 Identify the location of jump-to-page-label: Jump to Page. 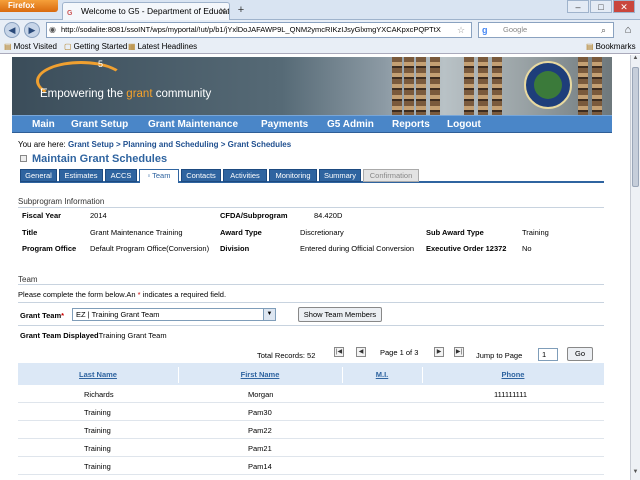
(499, 355).